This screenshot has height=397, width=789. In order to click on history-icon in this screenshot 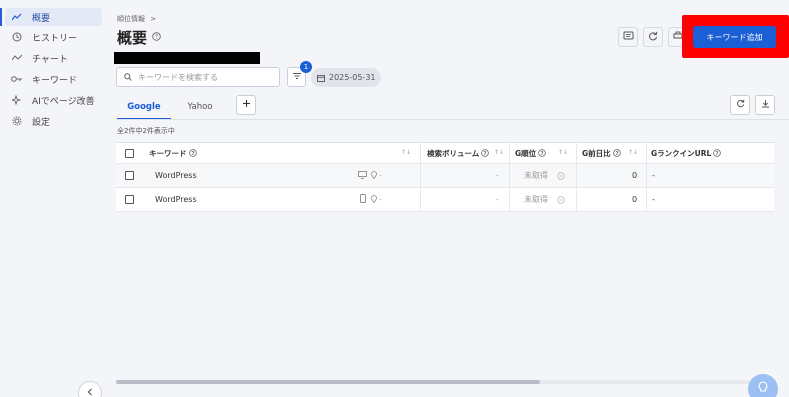, I will do `click(17, 37)`.